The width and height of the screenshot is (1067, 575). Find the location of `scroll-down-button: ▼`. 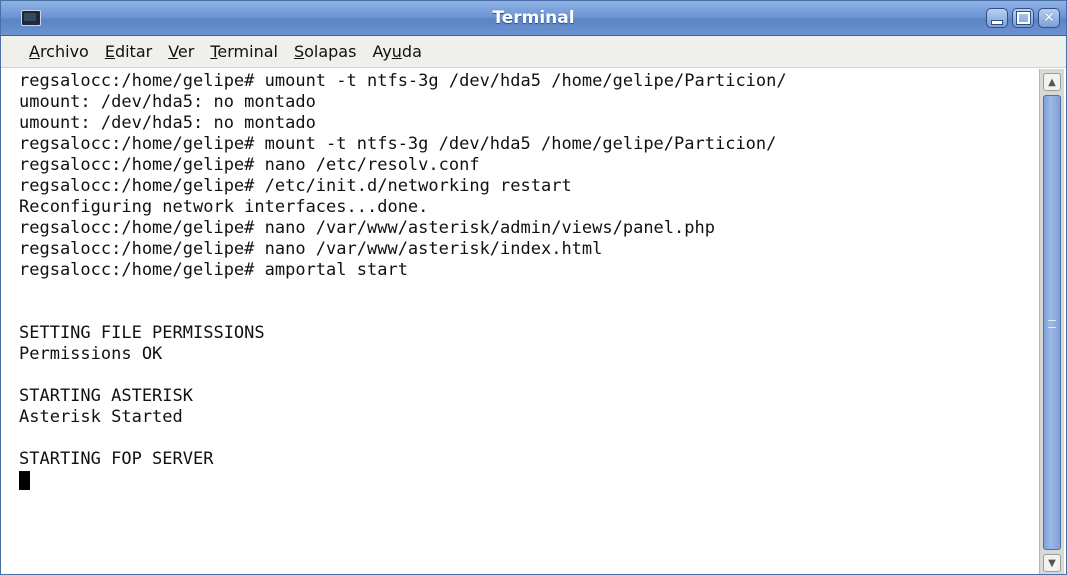

scroll-down-button: ▼ is located at coordinates (1052, 563).